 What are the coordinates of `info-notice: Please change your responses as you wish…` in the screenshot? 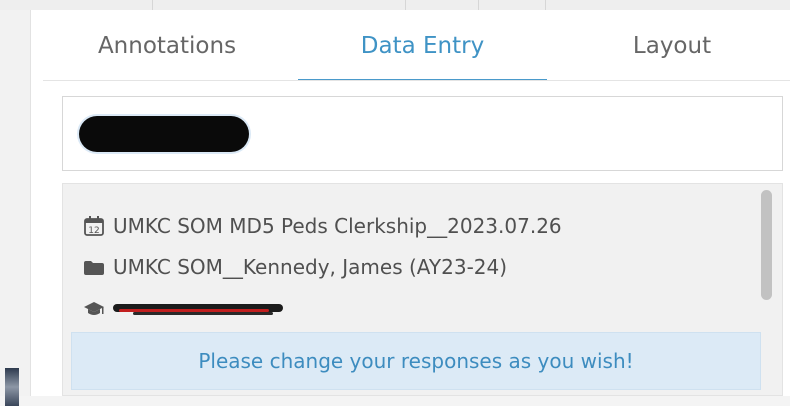 It's located at (416, 361).